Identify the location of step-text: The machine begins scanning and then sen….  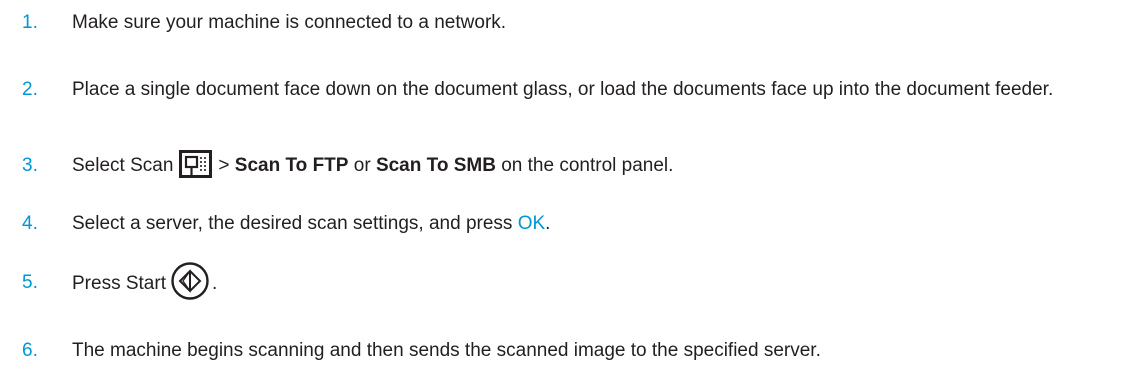
(446, 350).